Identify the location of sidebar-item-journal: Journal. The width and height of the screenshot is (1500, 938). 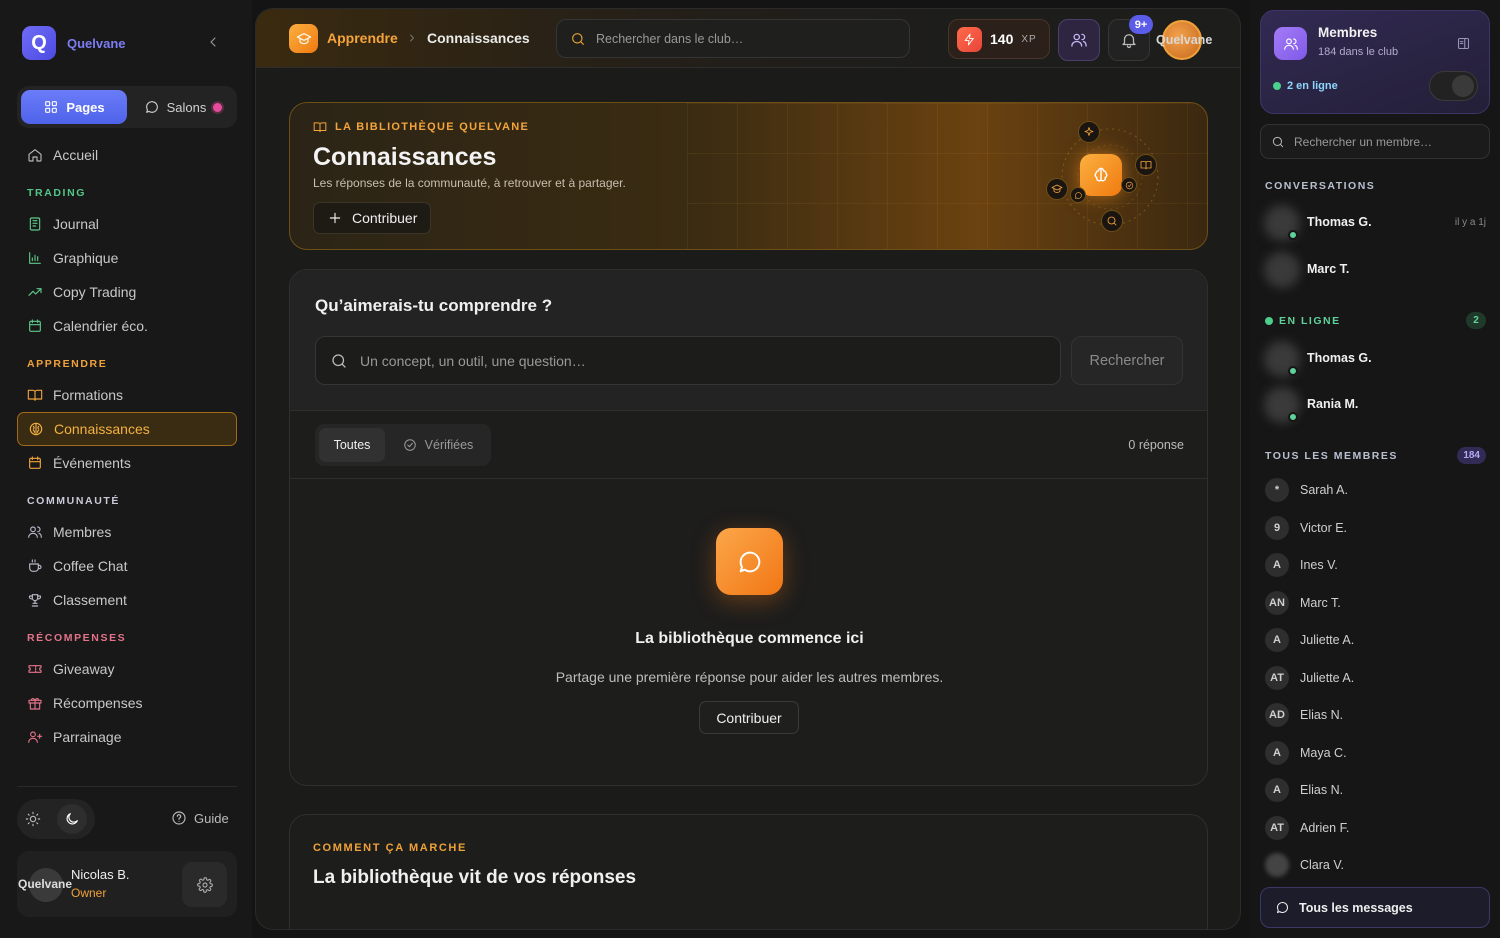
(127, 224).